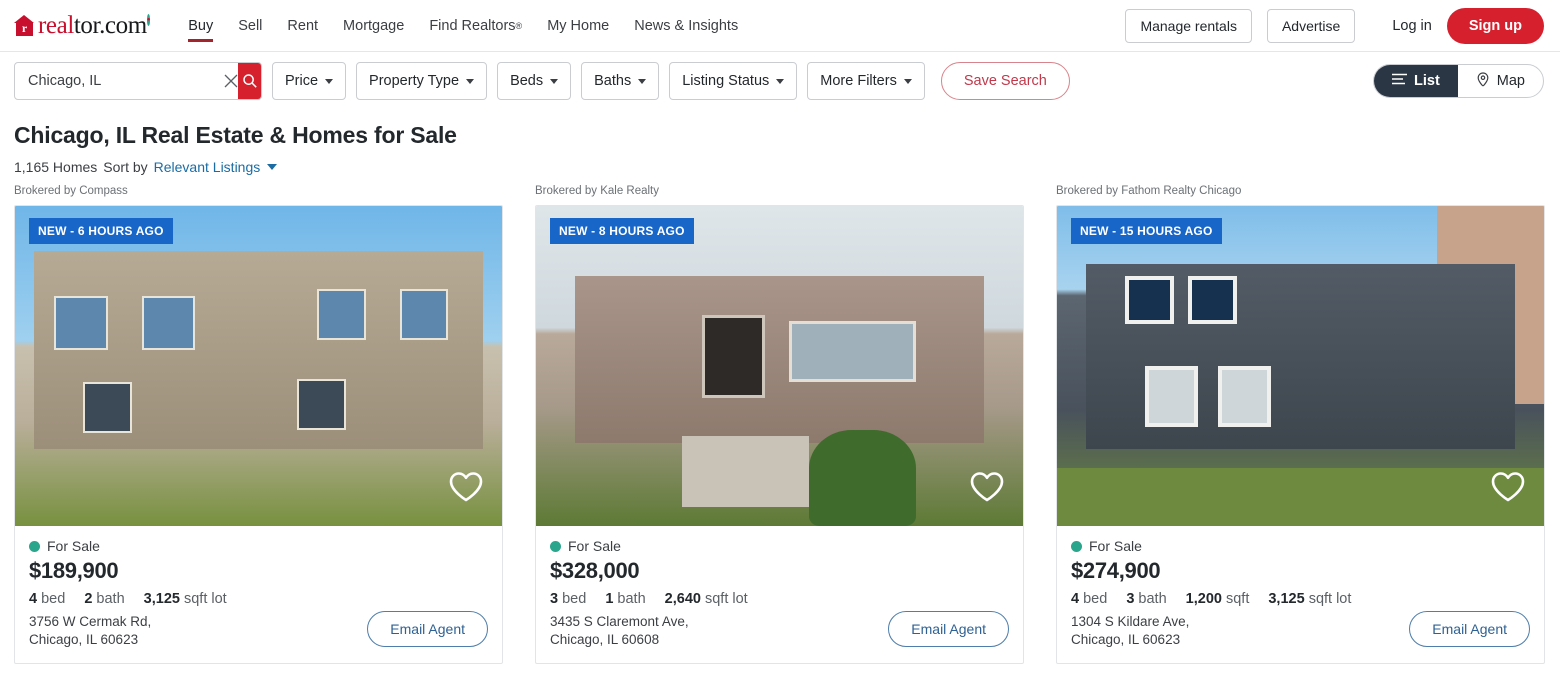 This screenshot has width=1560, height=700. I want to click on spec-value: 2,640, so click(682, 599).